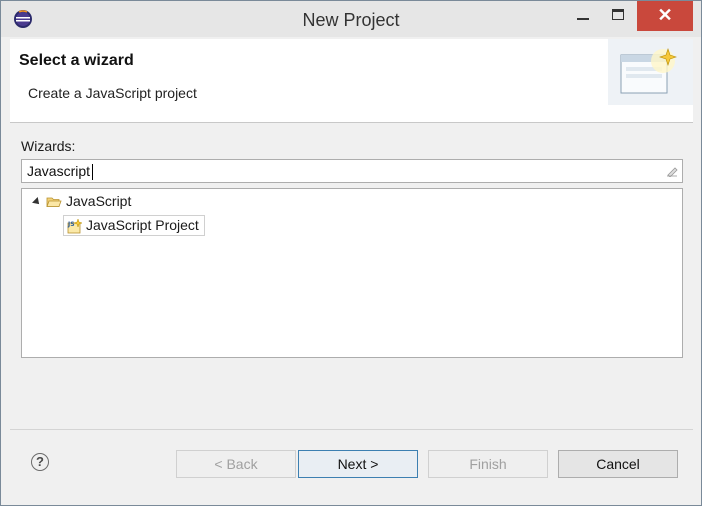 This screenshot has height=506, width=702. What do you see at coordinates (99, 201) in the screenshot?
I see `tree-node-label: JavaScript` at bounding box center [99, 201].